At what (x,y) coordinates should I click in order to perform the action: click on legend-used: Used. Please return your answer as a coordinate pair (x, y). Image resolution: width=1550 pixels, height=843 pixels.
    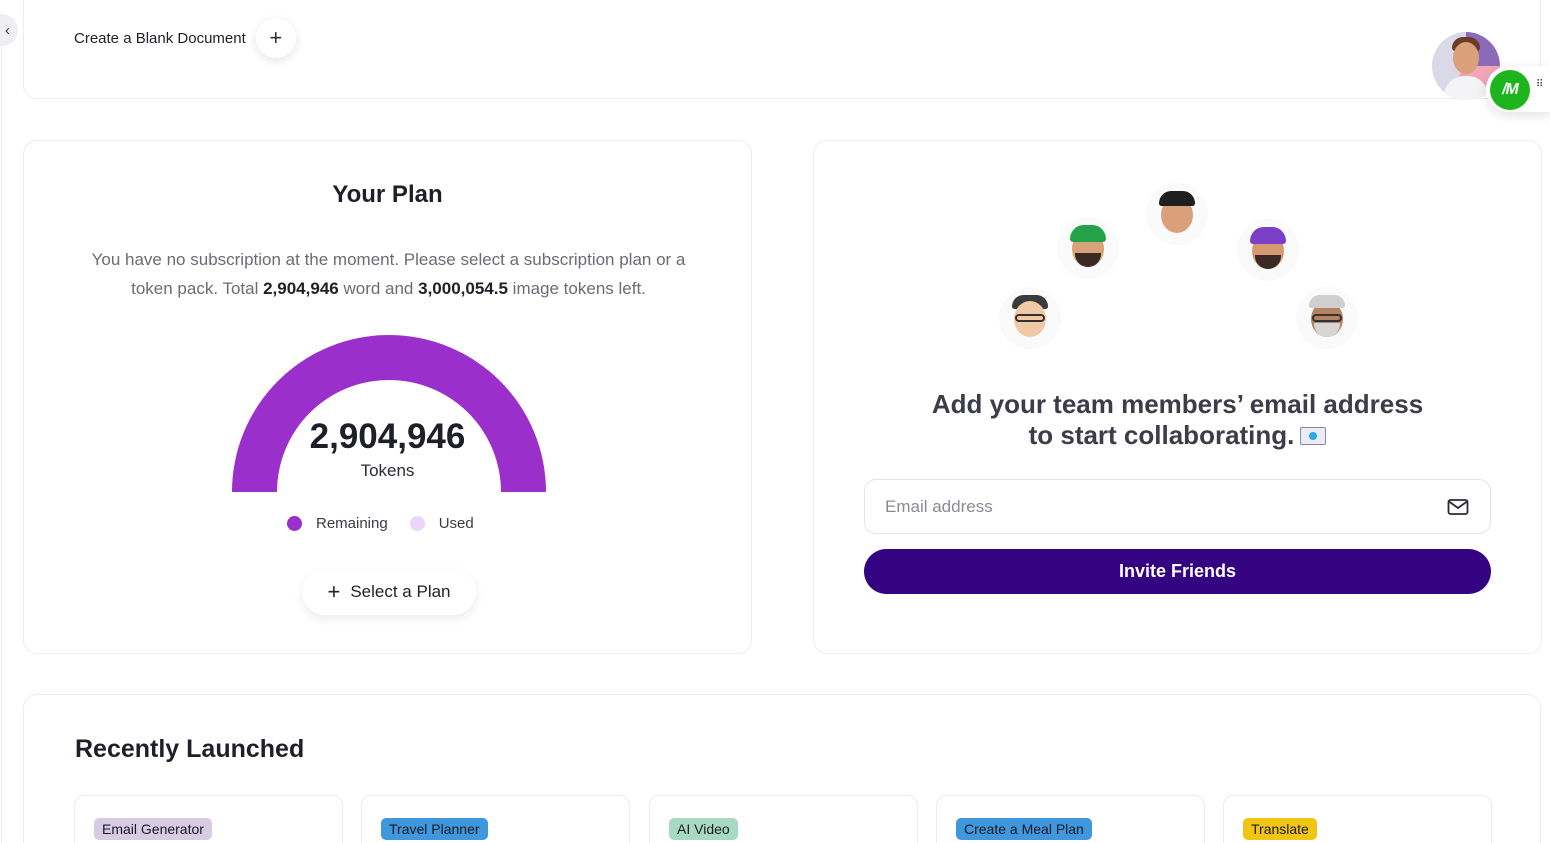
    Looking at the image, I should click on (441, 523).